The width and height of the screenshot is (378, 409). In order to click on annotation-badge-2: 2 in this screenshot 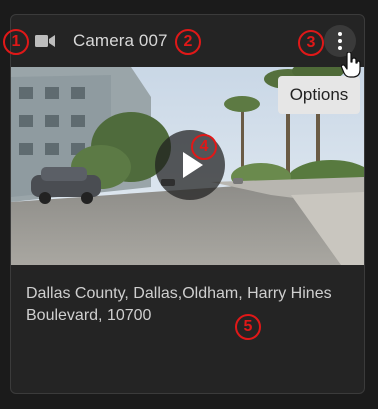, I will do `click(188, 42)`.